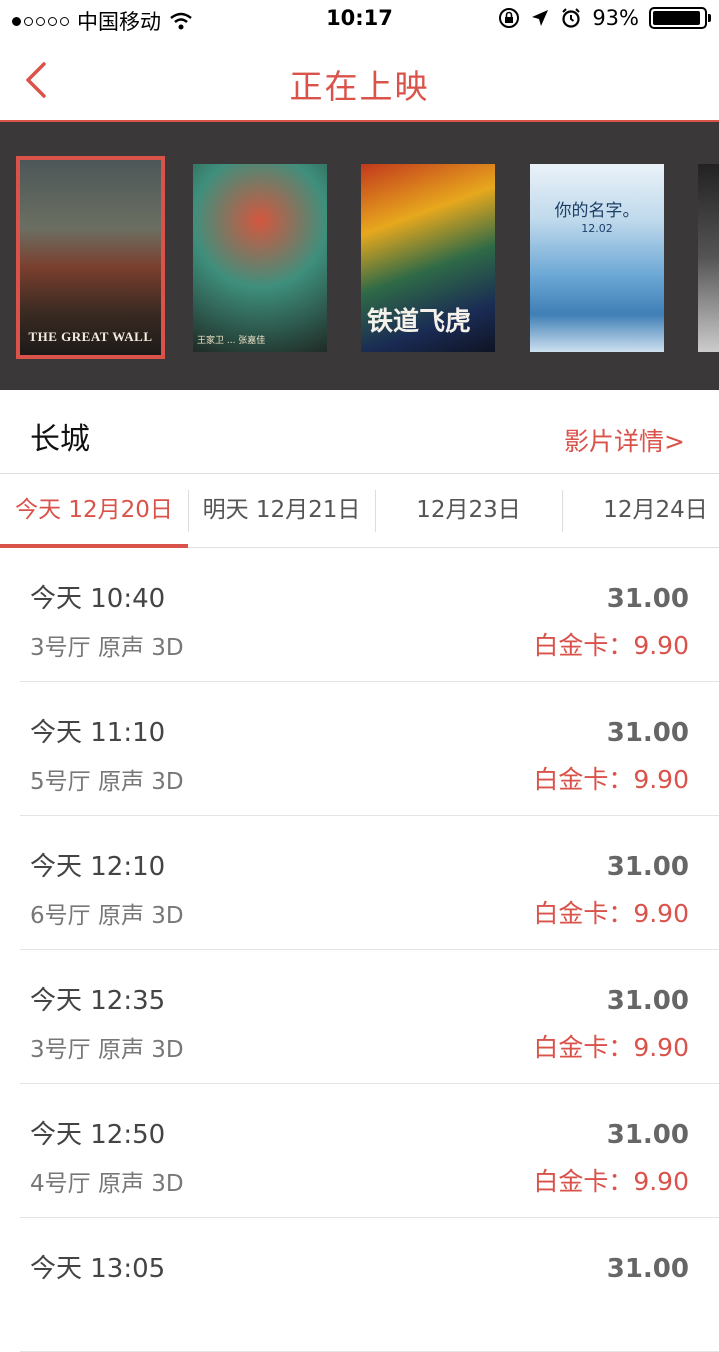  Describe the element at coordinates (98, 1001) in the screenshot. I see `showtime-time: 今天 12:35` at that location.